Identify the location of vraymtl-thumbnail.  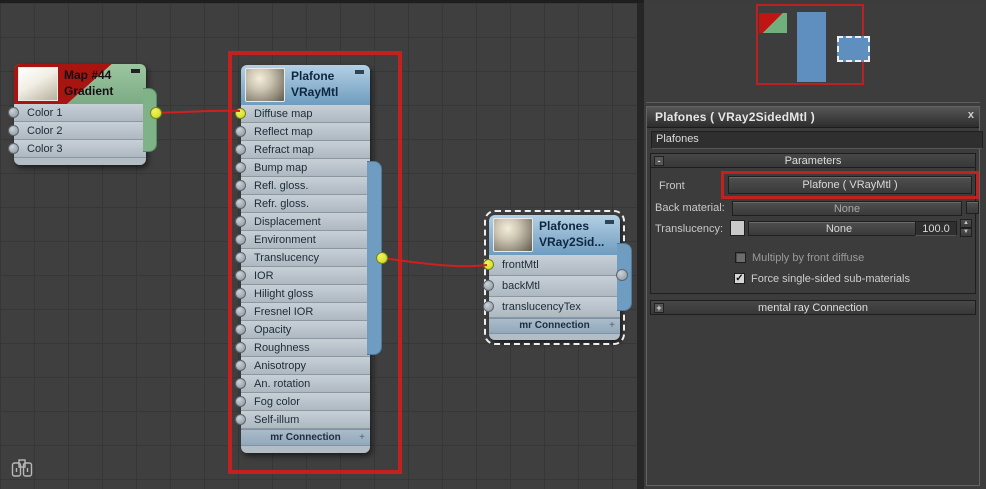
(265, 85).